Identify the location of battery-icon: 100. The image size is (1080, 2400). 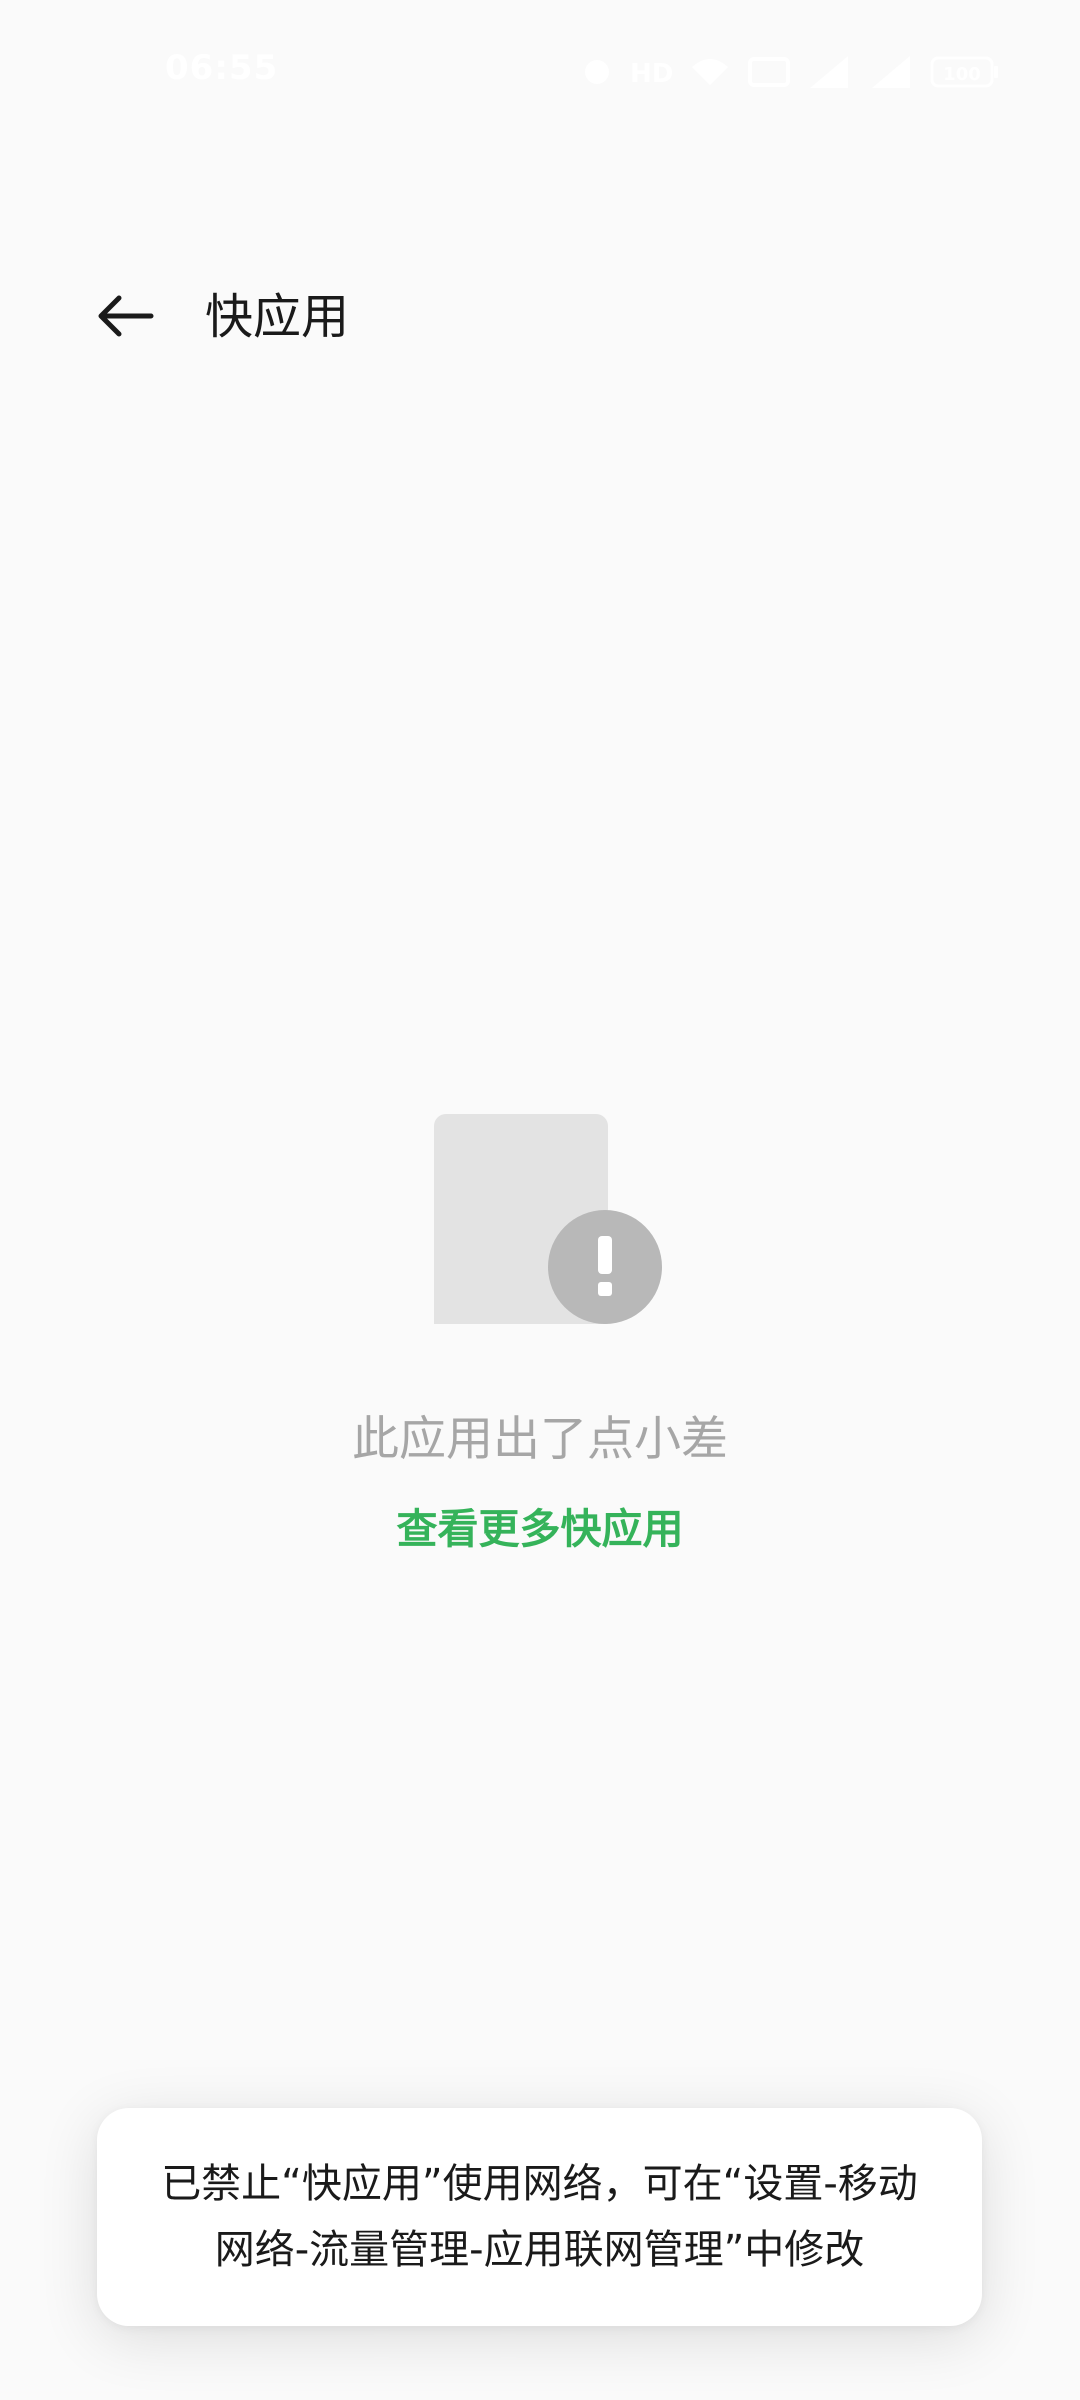
(965, 72).